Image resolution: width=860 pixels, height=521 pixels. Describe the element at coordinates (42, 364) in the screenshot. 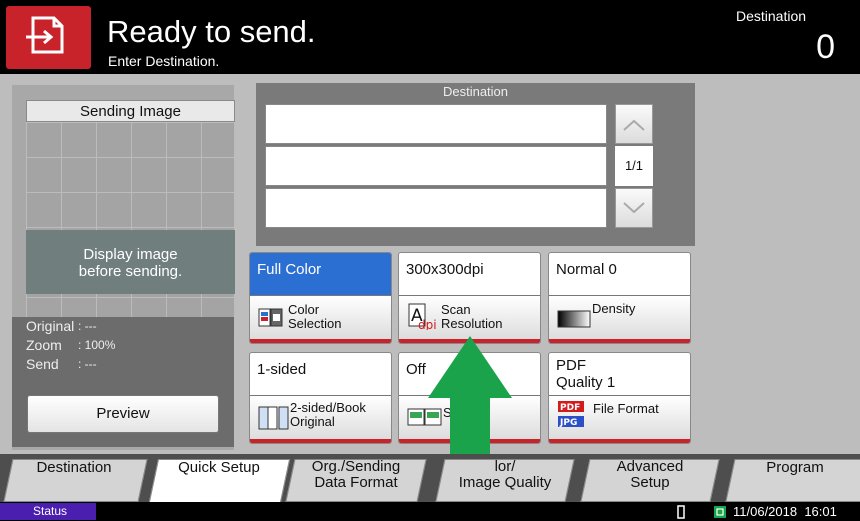

I see `info-label: Send` at that location.